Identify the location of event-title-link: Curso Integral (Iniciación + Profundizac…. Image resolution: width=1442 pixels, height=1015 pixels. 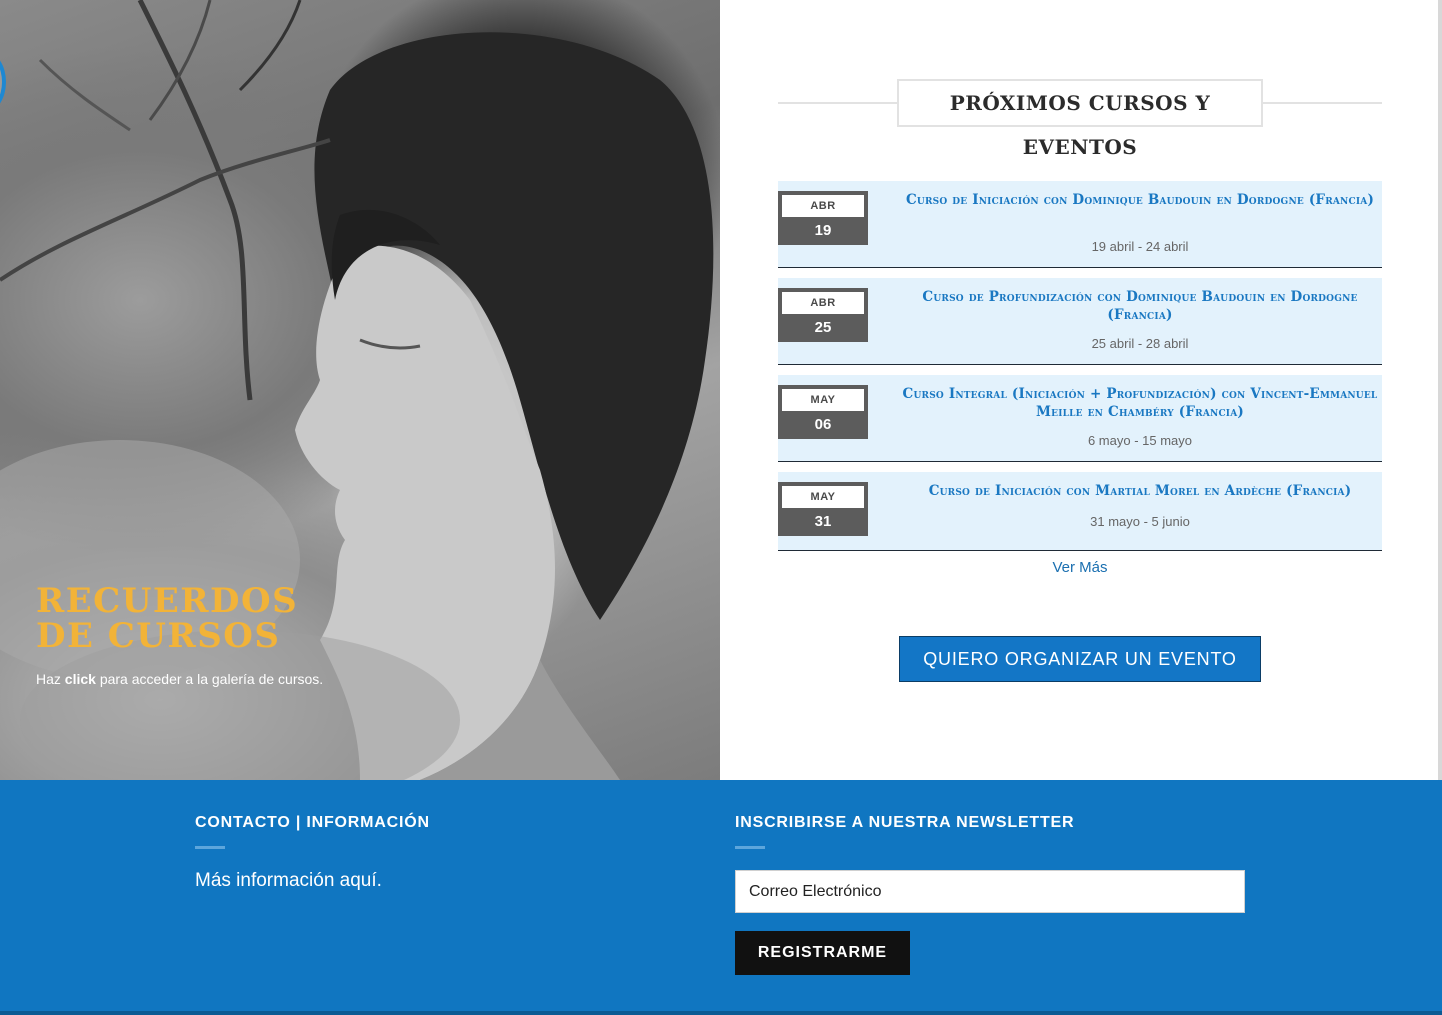
(1140, 403).